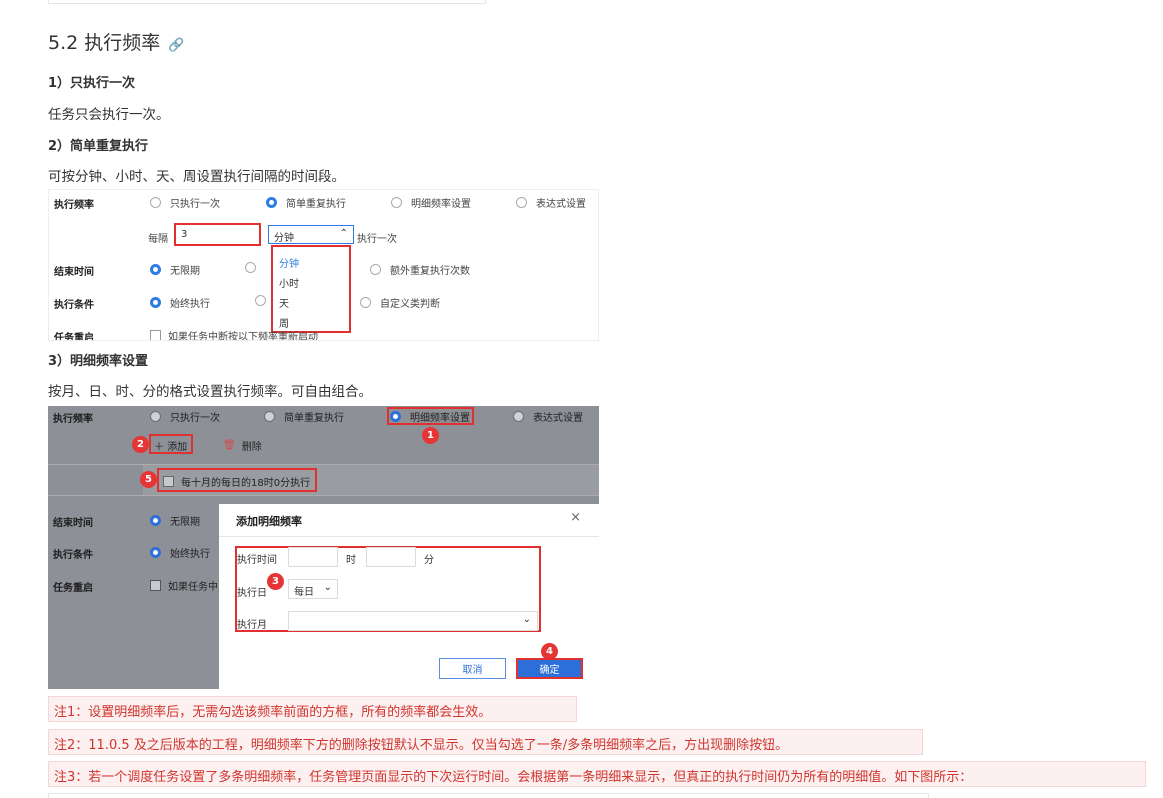 This screenshot has height=798, width=1163. I want to click on heading-detail: 3）明细频率设置, so click(98, 361).